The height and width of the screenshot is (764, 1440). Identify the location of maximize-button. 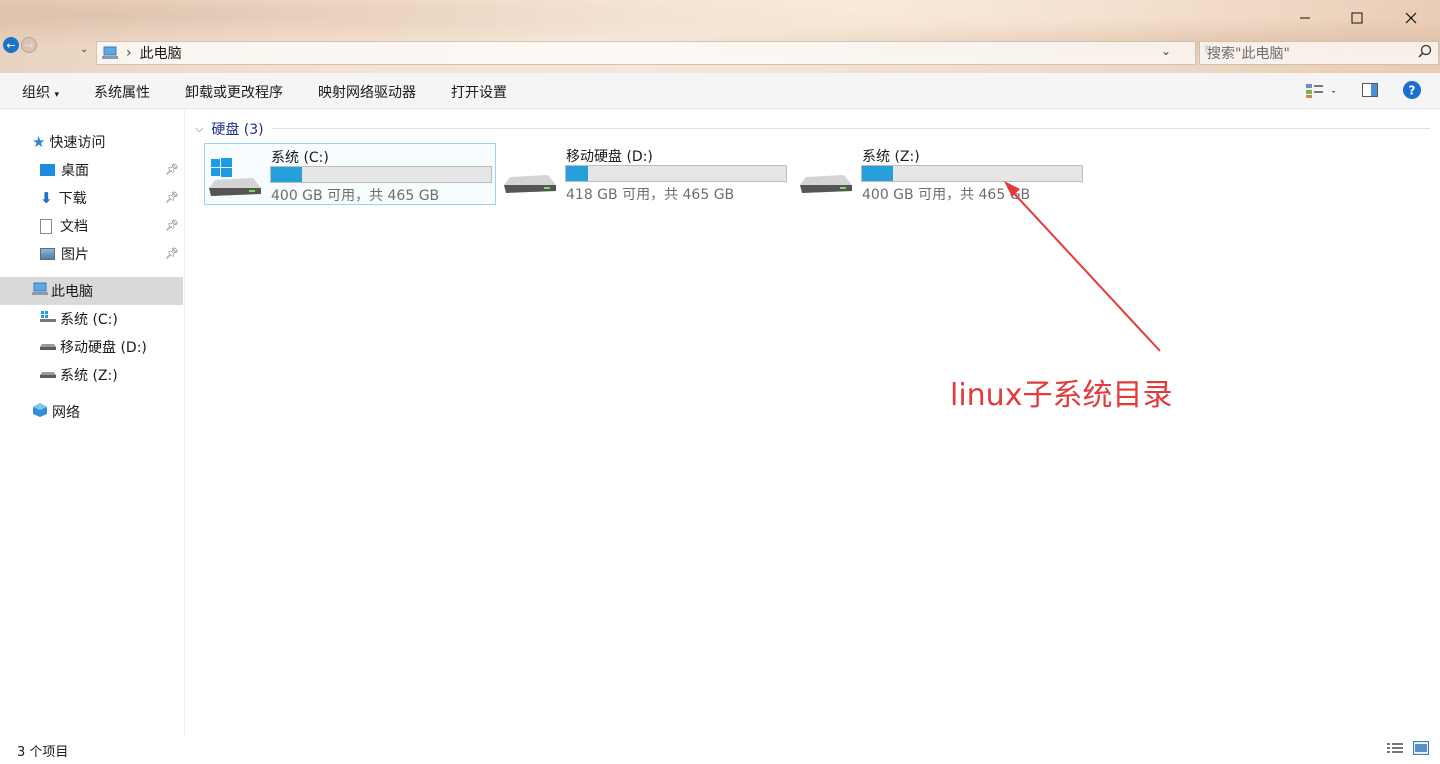
(1357, 18).